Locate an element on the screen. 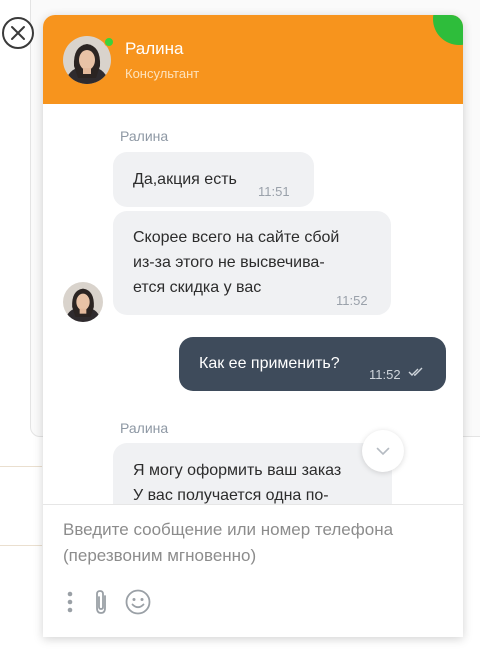  message-text: У вас получается одна по- is located at coordinates (231, 495).